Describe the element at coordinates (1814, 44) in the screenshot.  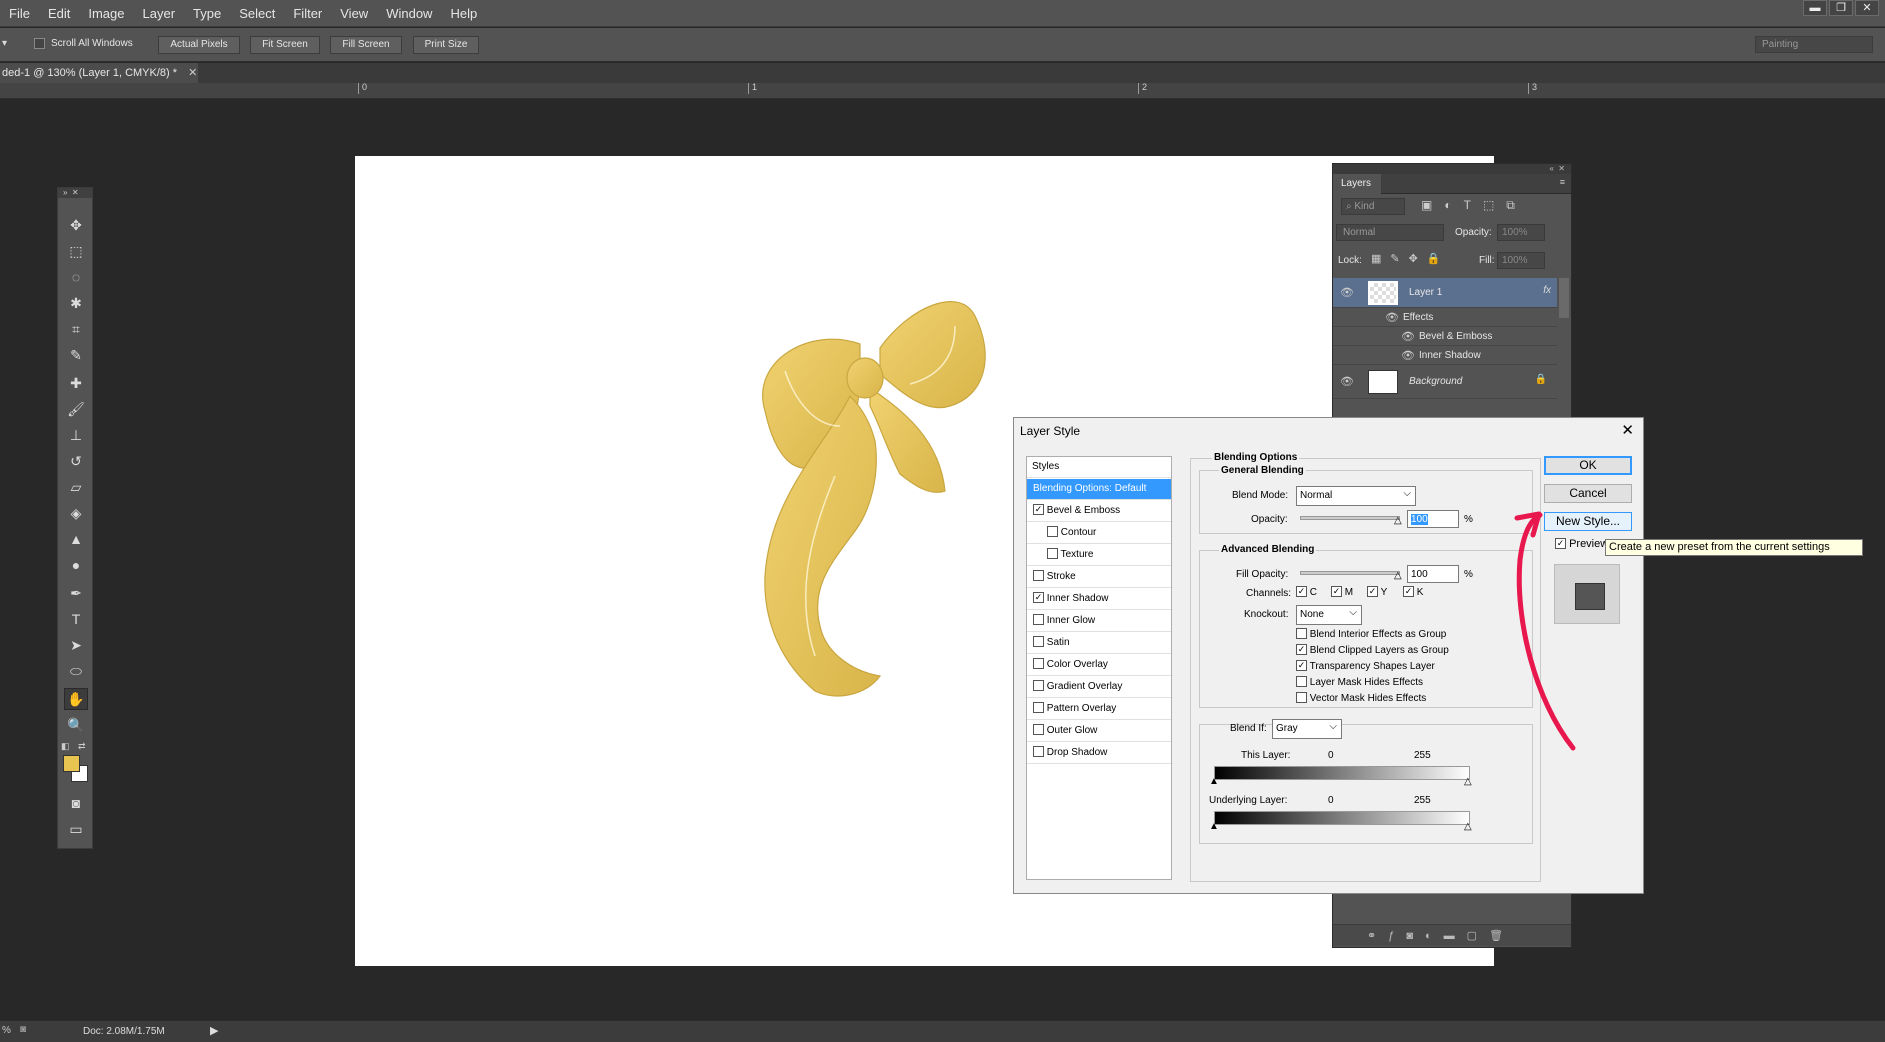
I see `workspace-dropdown: Painting` at that location.